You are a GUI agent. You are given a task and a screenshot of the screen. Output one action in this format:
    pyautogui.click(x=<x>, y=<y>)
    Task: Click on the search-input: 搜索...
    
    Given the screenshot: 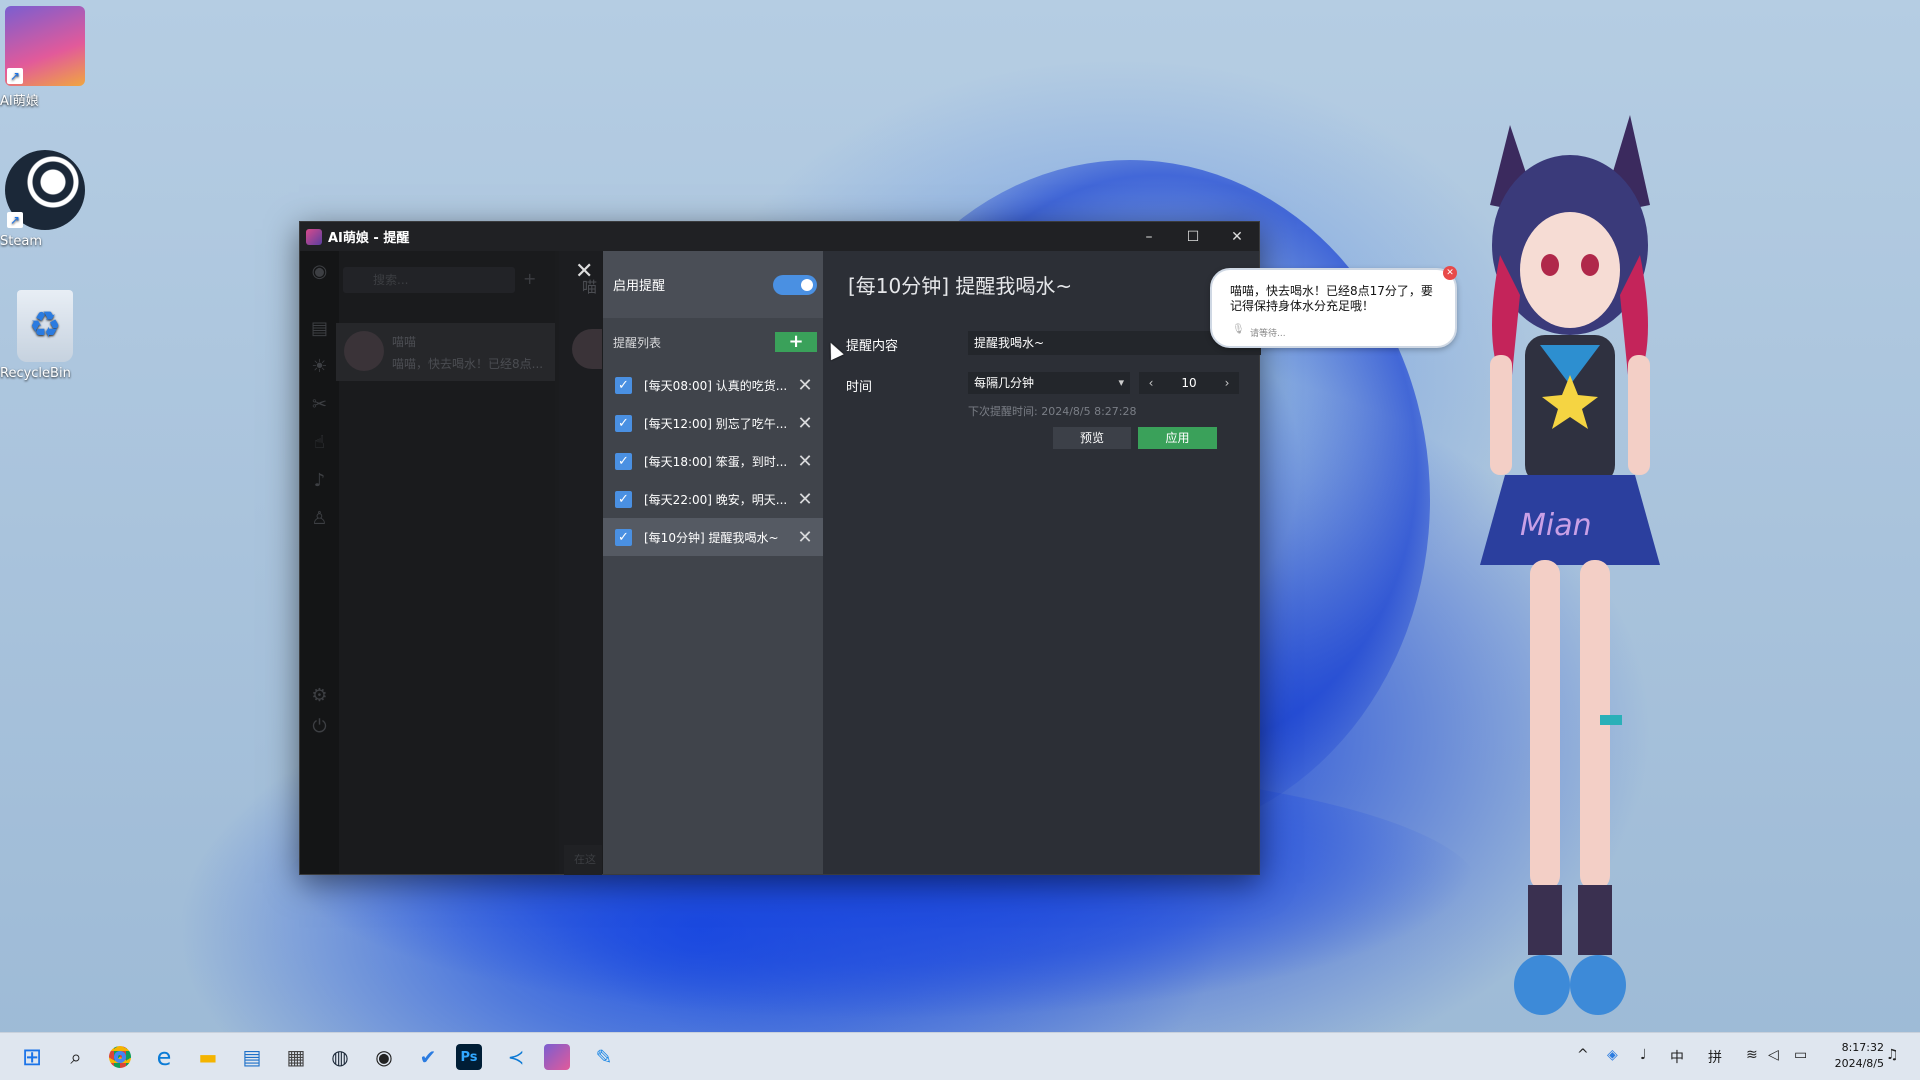 What is the action you would take?
    pyautogui.click(x=429, y=280)
    